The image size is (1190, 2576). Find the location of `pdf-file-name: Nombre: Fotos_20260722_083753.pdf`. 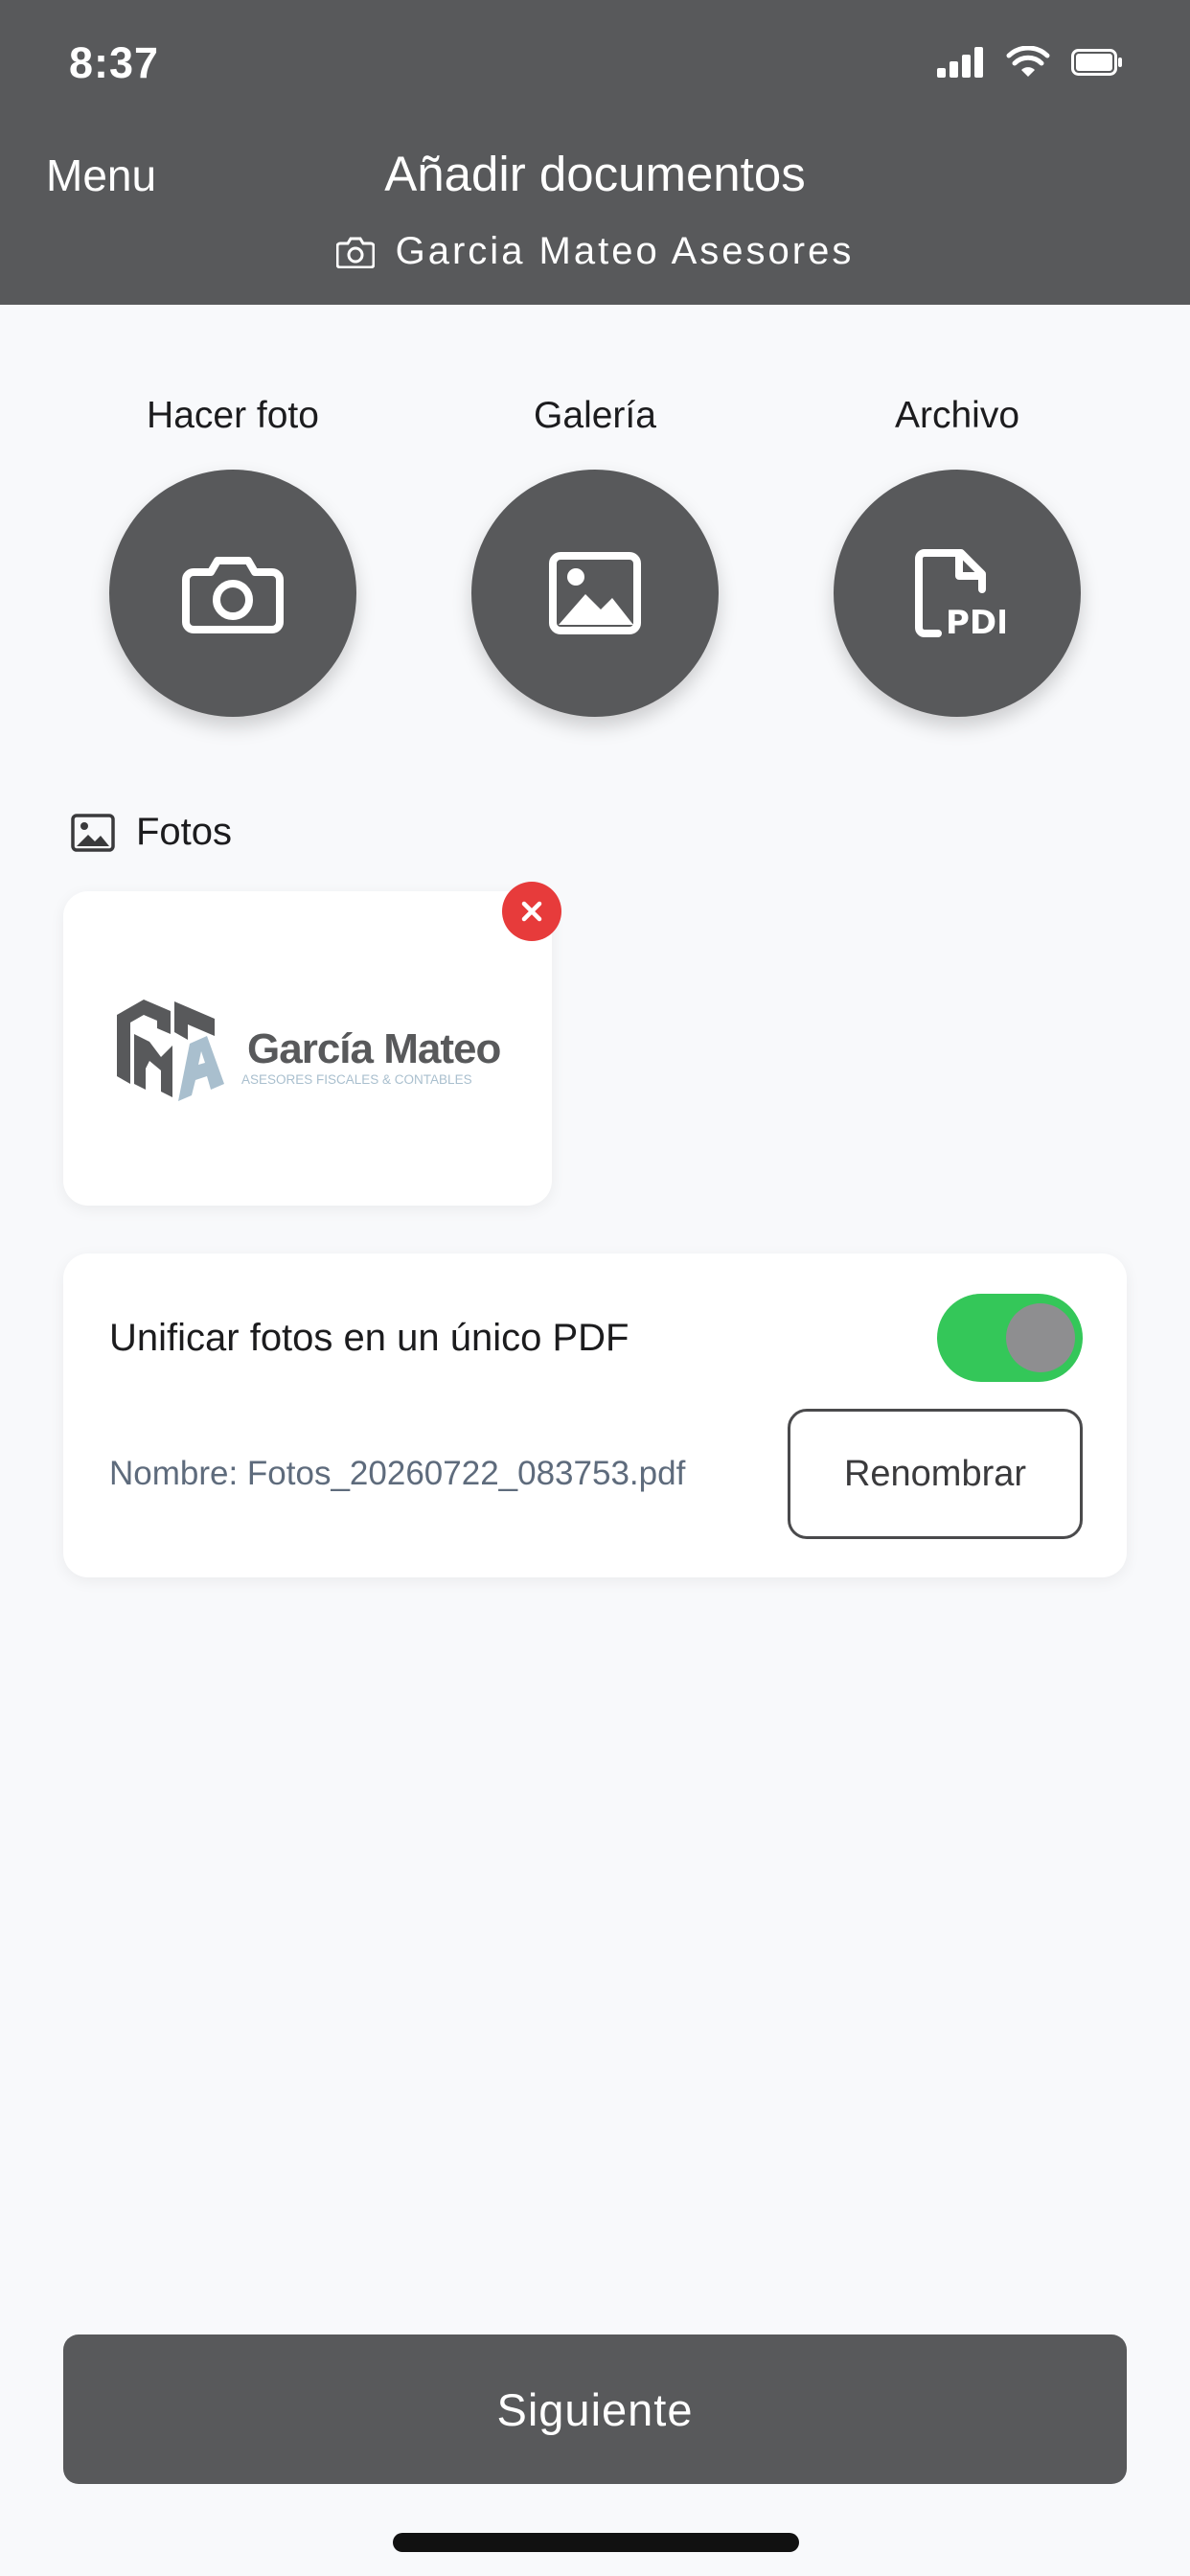

pdf-file-name: Nombre: Fotos_20260722_083753.pdf is located at coordinates (397, 1473).